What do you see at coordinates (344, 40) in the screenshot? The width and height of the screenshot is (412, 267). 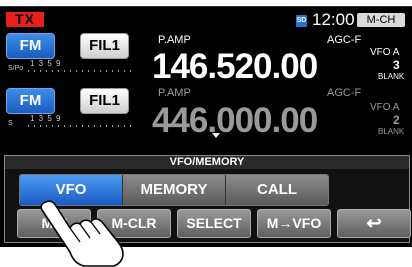 I see `main-agc-label: AGC-F` at bounding box center [344, 40].